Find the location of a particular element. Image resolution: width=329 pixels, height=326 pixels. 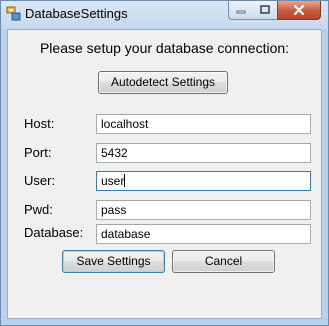

cancel-button: Cancel is located at coordinates (223, 261).